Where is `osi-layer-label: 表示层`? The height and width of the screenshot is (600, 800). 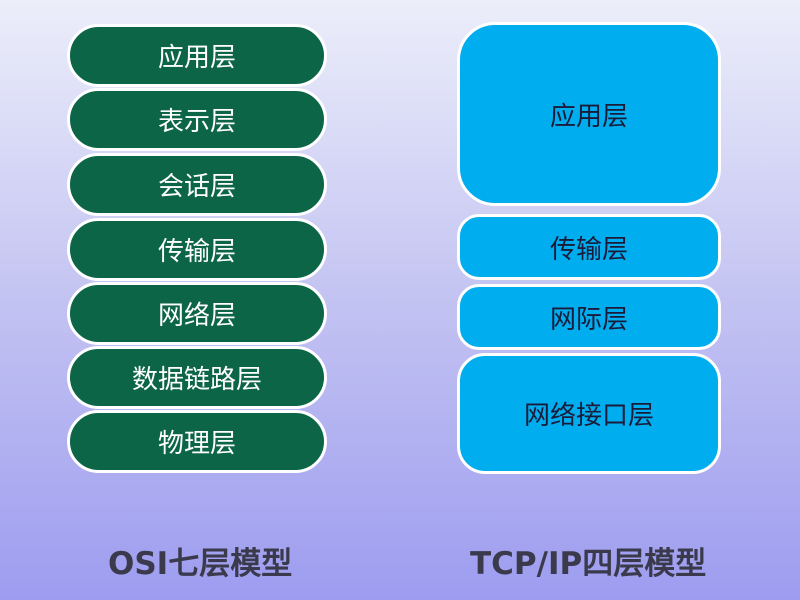
osi-layer-label: 表示层 is located at coordinates (196, 122).